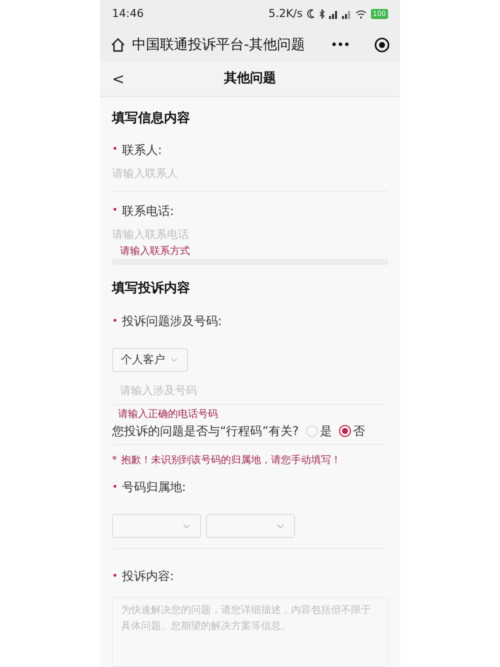  What do you see at coordinates (142, 150) in the screenshot?
I see `field-label: 联系人:` at bounding box center [142, 150].